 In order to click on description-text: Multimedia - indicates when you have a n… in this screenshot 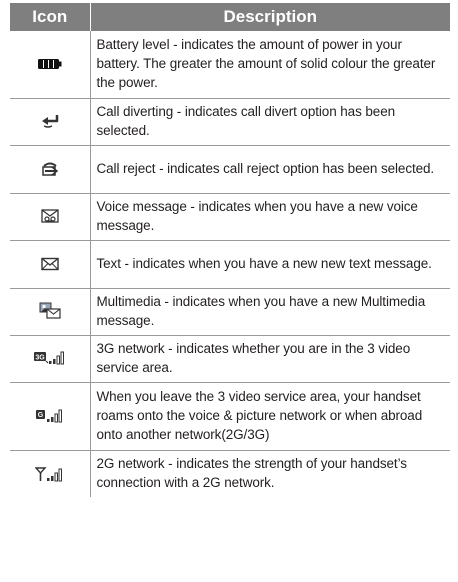, I will do `click(270, 312)`.